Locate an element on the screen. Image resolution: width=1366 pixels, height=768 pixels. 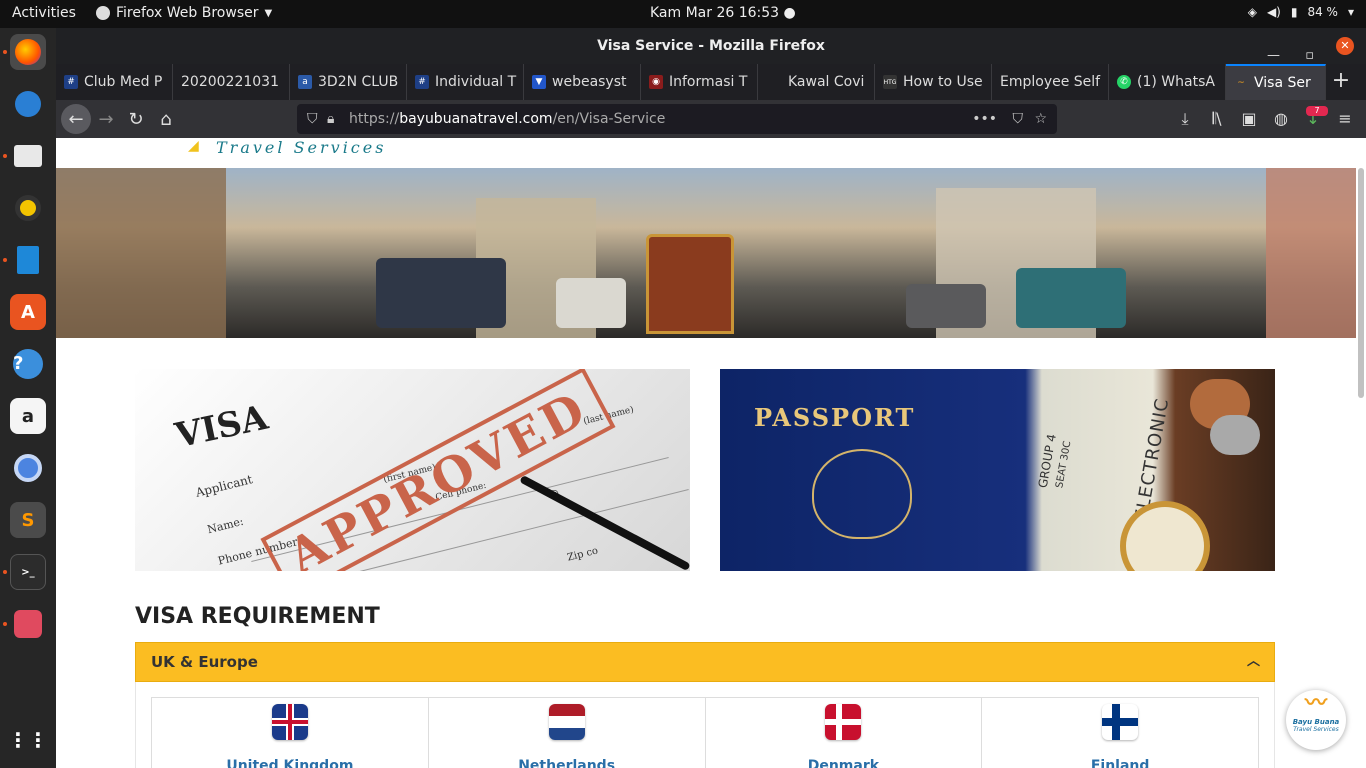
tab: Employee Self is located at coordinates (1050, 82).